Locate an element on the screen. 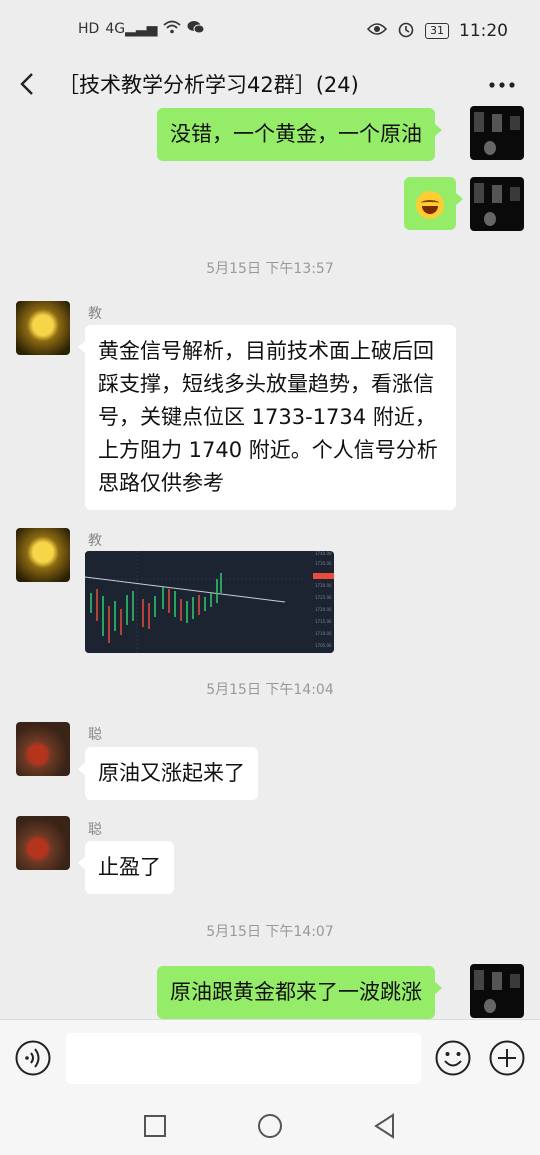 This screenshot has height=1155, width=540. eye-comfort-icon is located at coordinates (377, 31).